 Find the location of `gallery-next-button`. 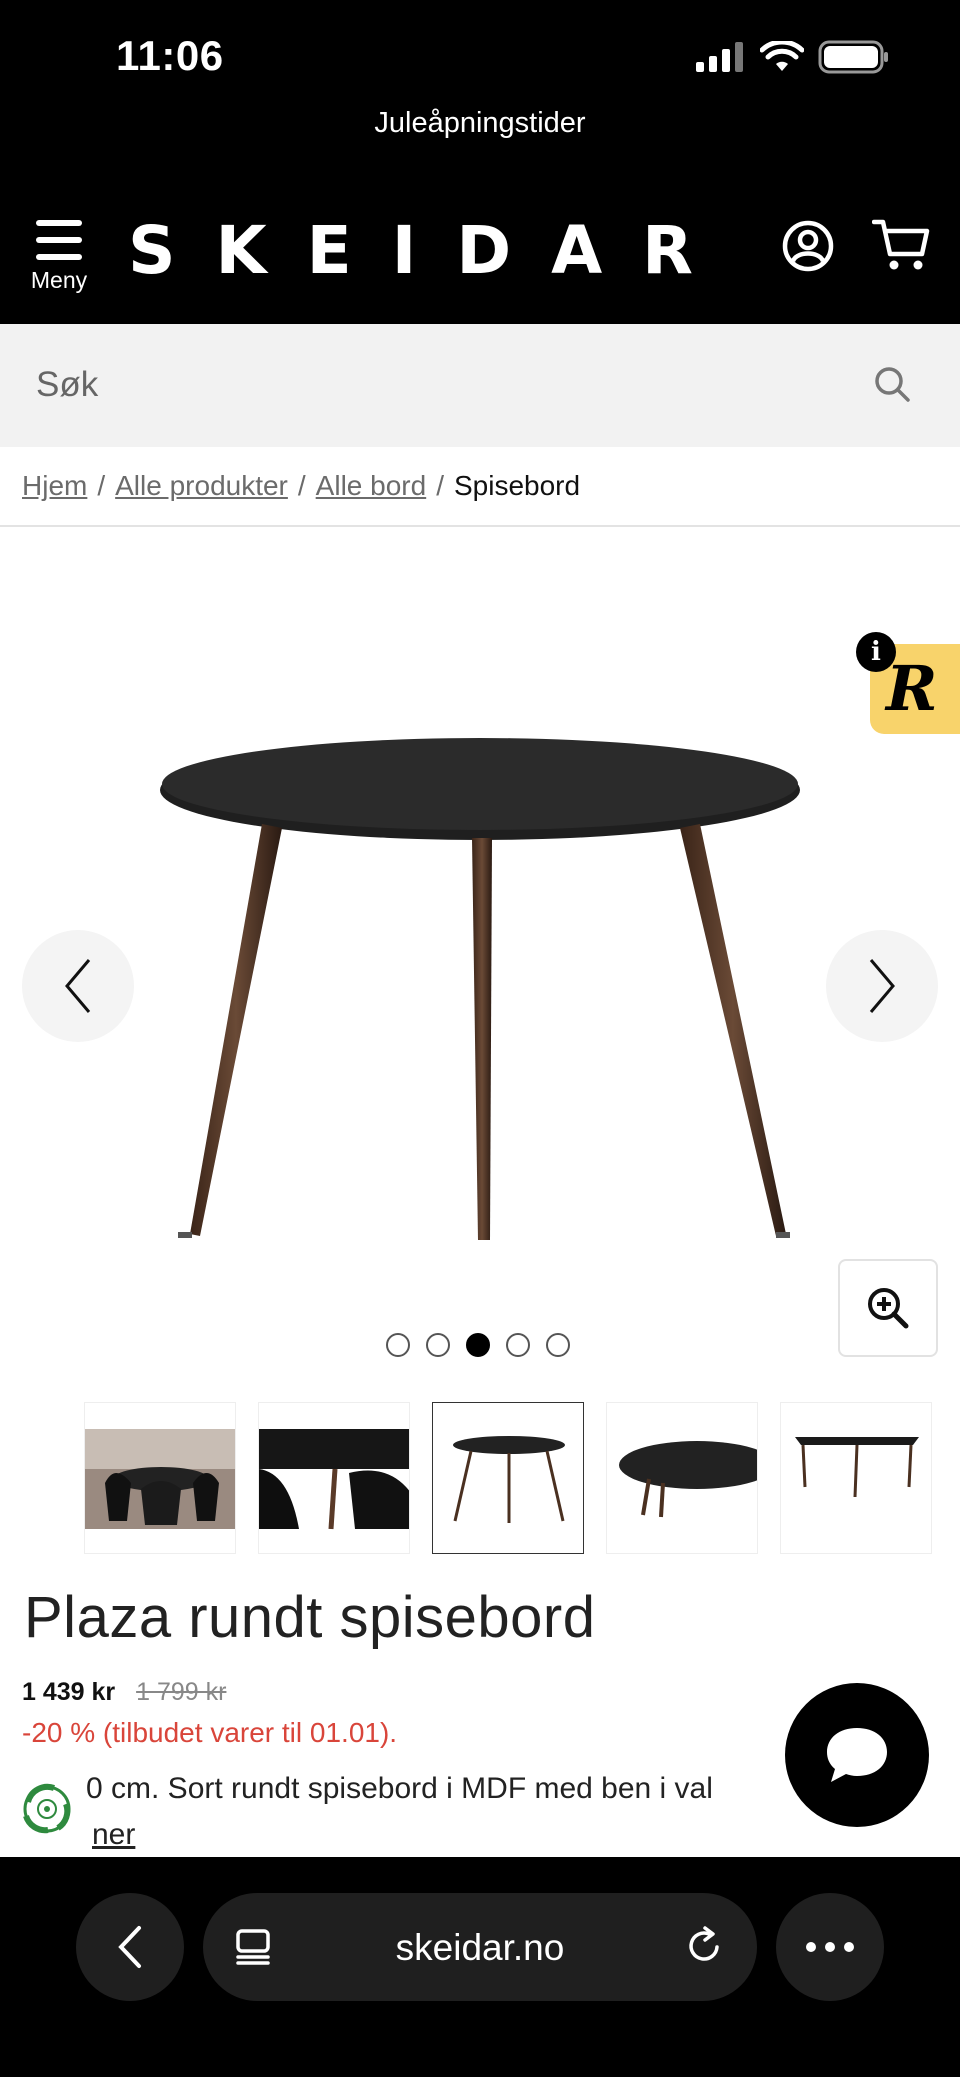

gallery-next-button is located at coordinates (882, 986).